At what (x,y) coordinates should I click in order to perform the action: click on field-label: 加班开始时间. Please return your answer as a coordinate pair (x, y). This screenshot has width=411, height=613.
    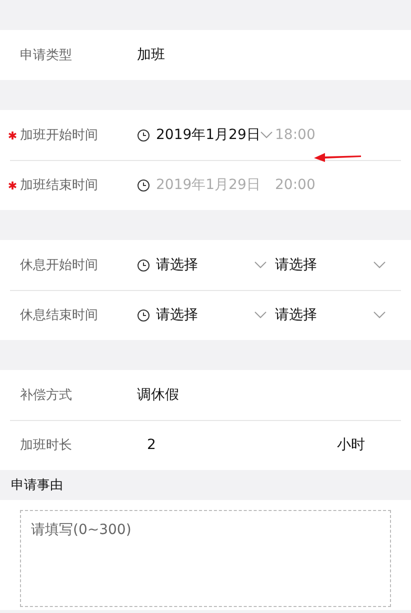
    Looking at the image, I should click on (59, 135).